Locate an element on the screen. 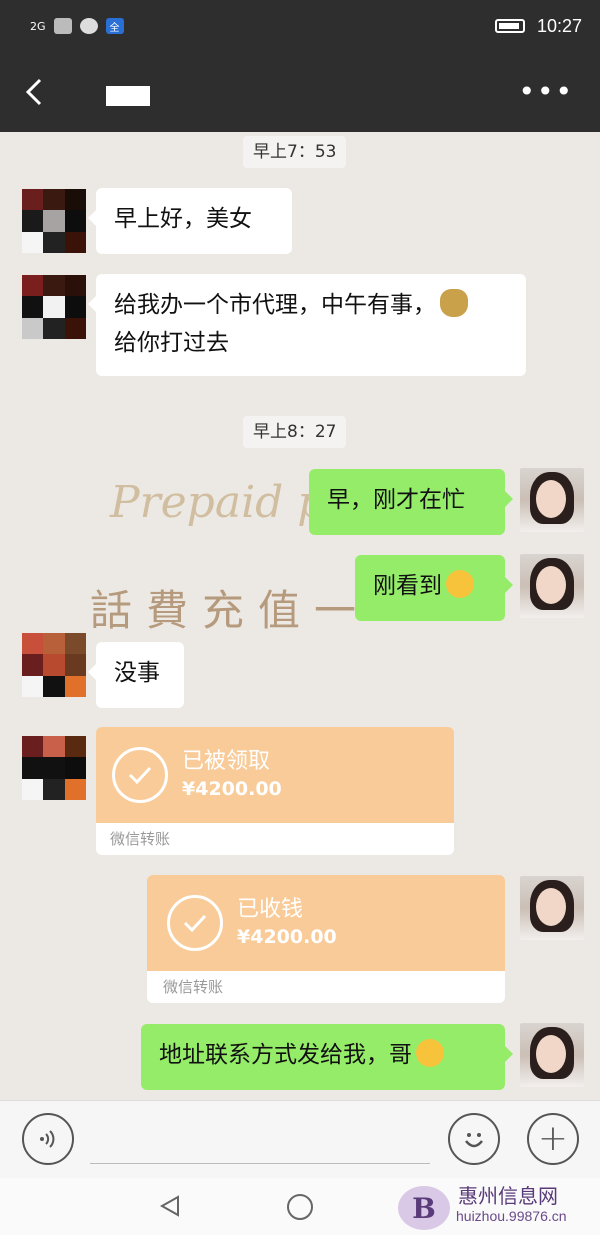 This screenshot has width=600, height=1235. more-button: ••• is located at coordinates (546, 92).